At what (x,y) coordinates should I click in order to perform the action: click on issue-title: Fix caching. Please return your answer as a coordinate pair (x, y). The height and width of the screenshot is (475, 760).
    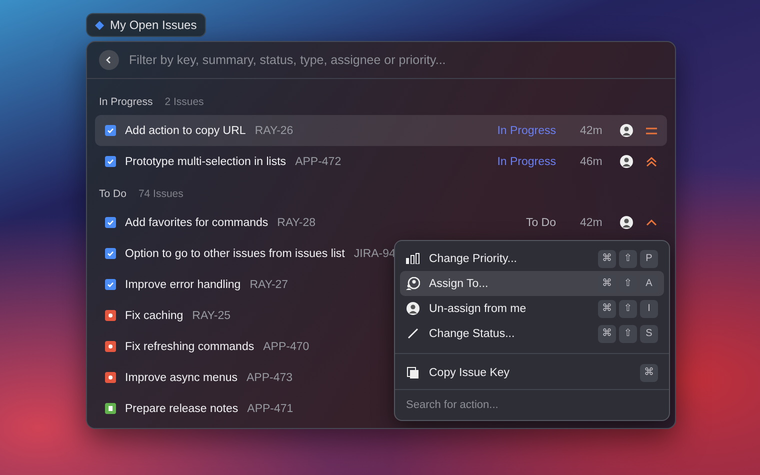
    Looking at the image, I should click on (154, 316).